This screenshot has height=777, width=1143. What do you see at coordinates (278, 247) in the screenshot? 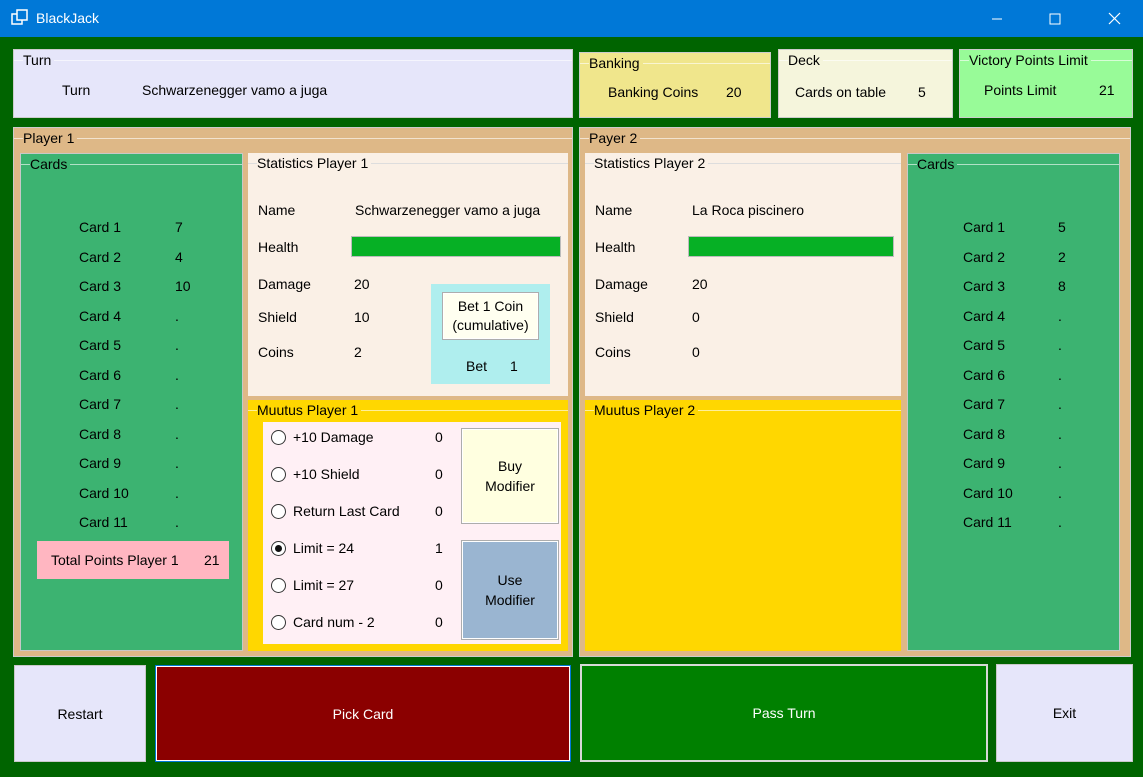
I see `player1-health-label: Health` at bounding box center [278, 247].